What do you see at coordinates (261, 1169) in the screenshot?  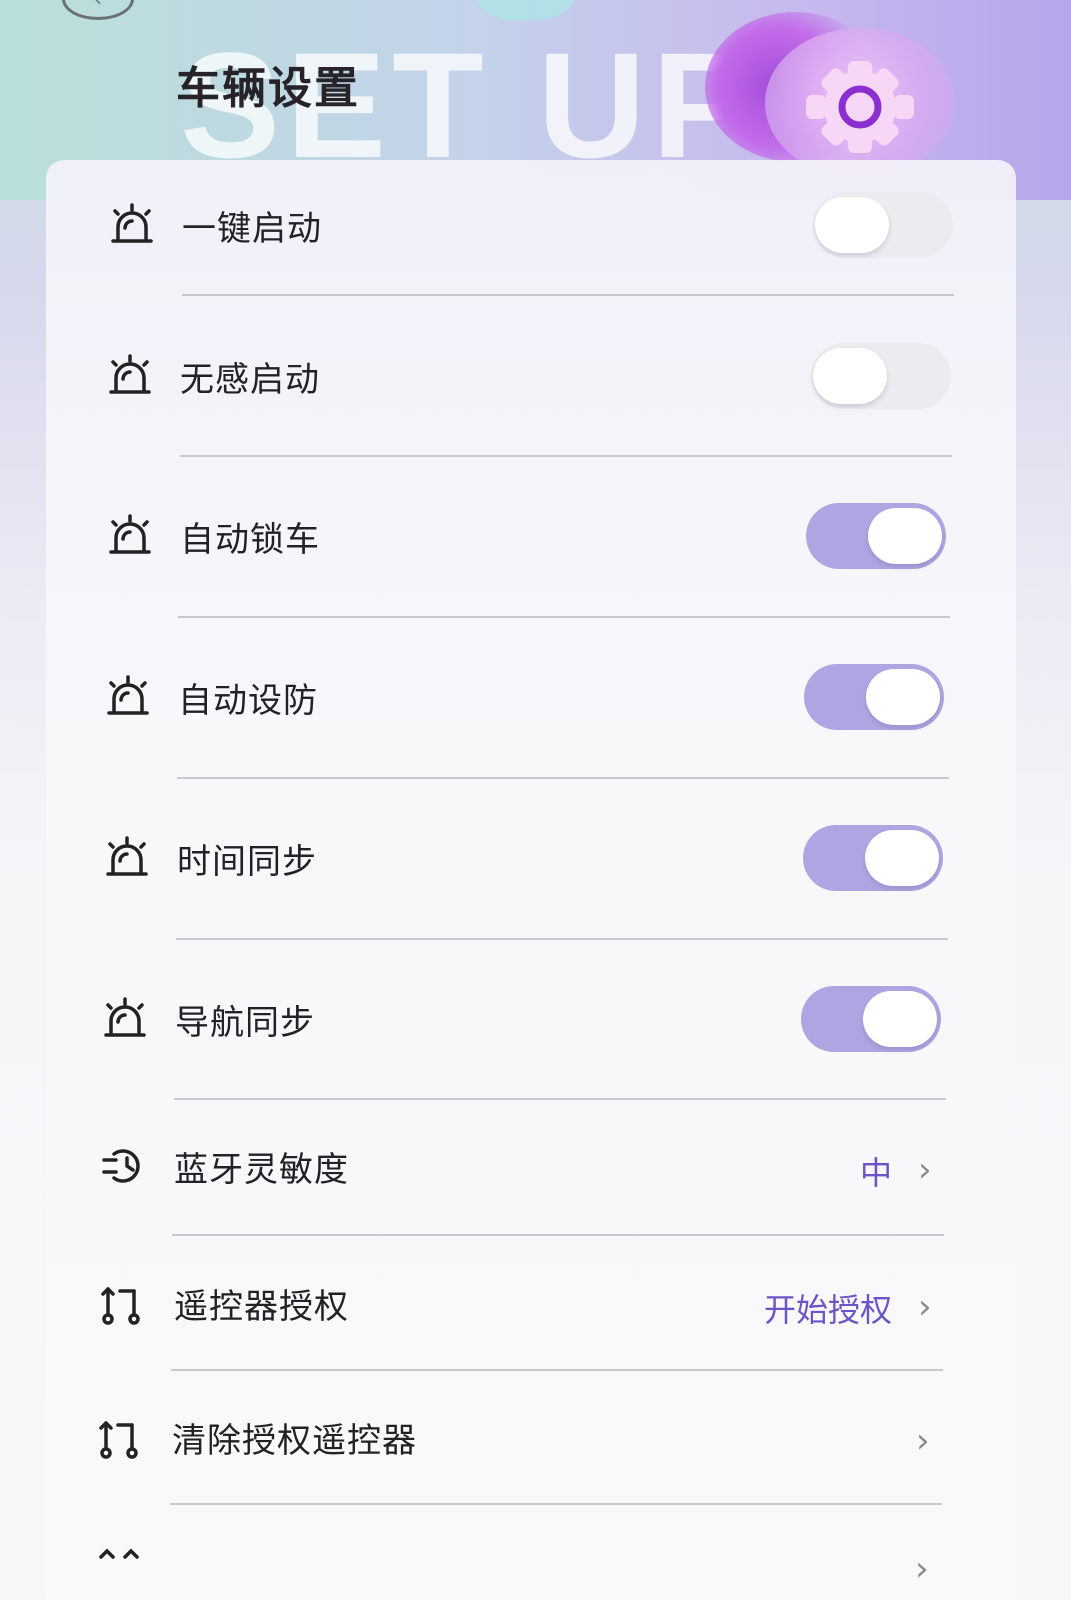 I see `setting-label: 蓝牙灵敏度` at bounding box center [261, 1169].